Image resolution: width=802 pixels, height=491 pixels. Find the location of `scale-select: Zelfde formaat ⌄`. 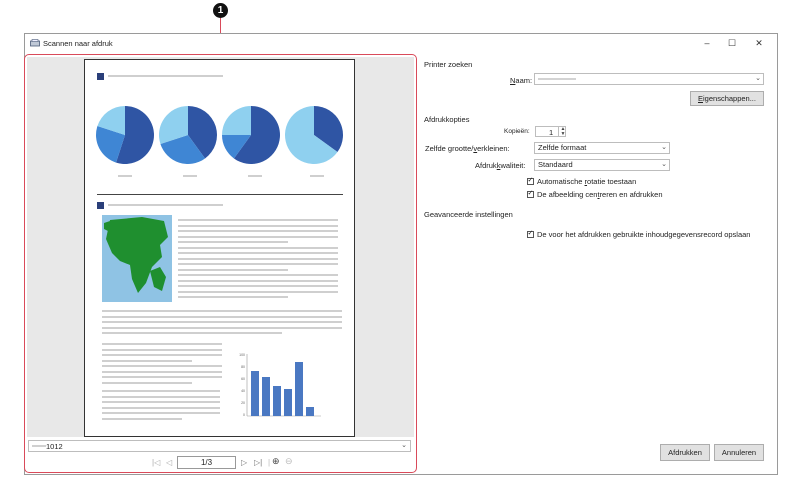

scale-select: Zelfde formaat ⌄ is located at coordinates (602, 148).